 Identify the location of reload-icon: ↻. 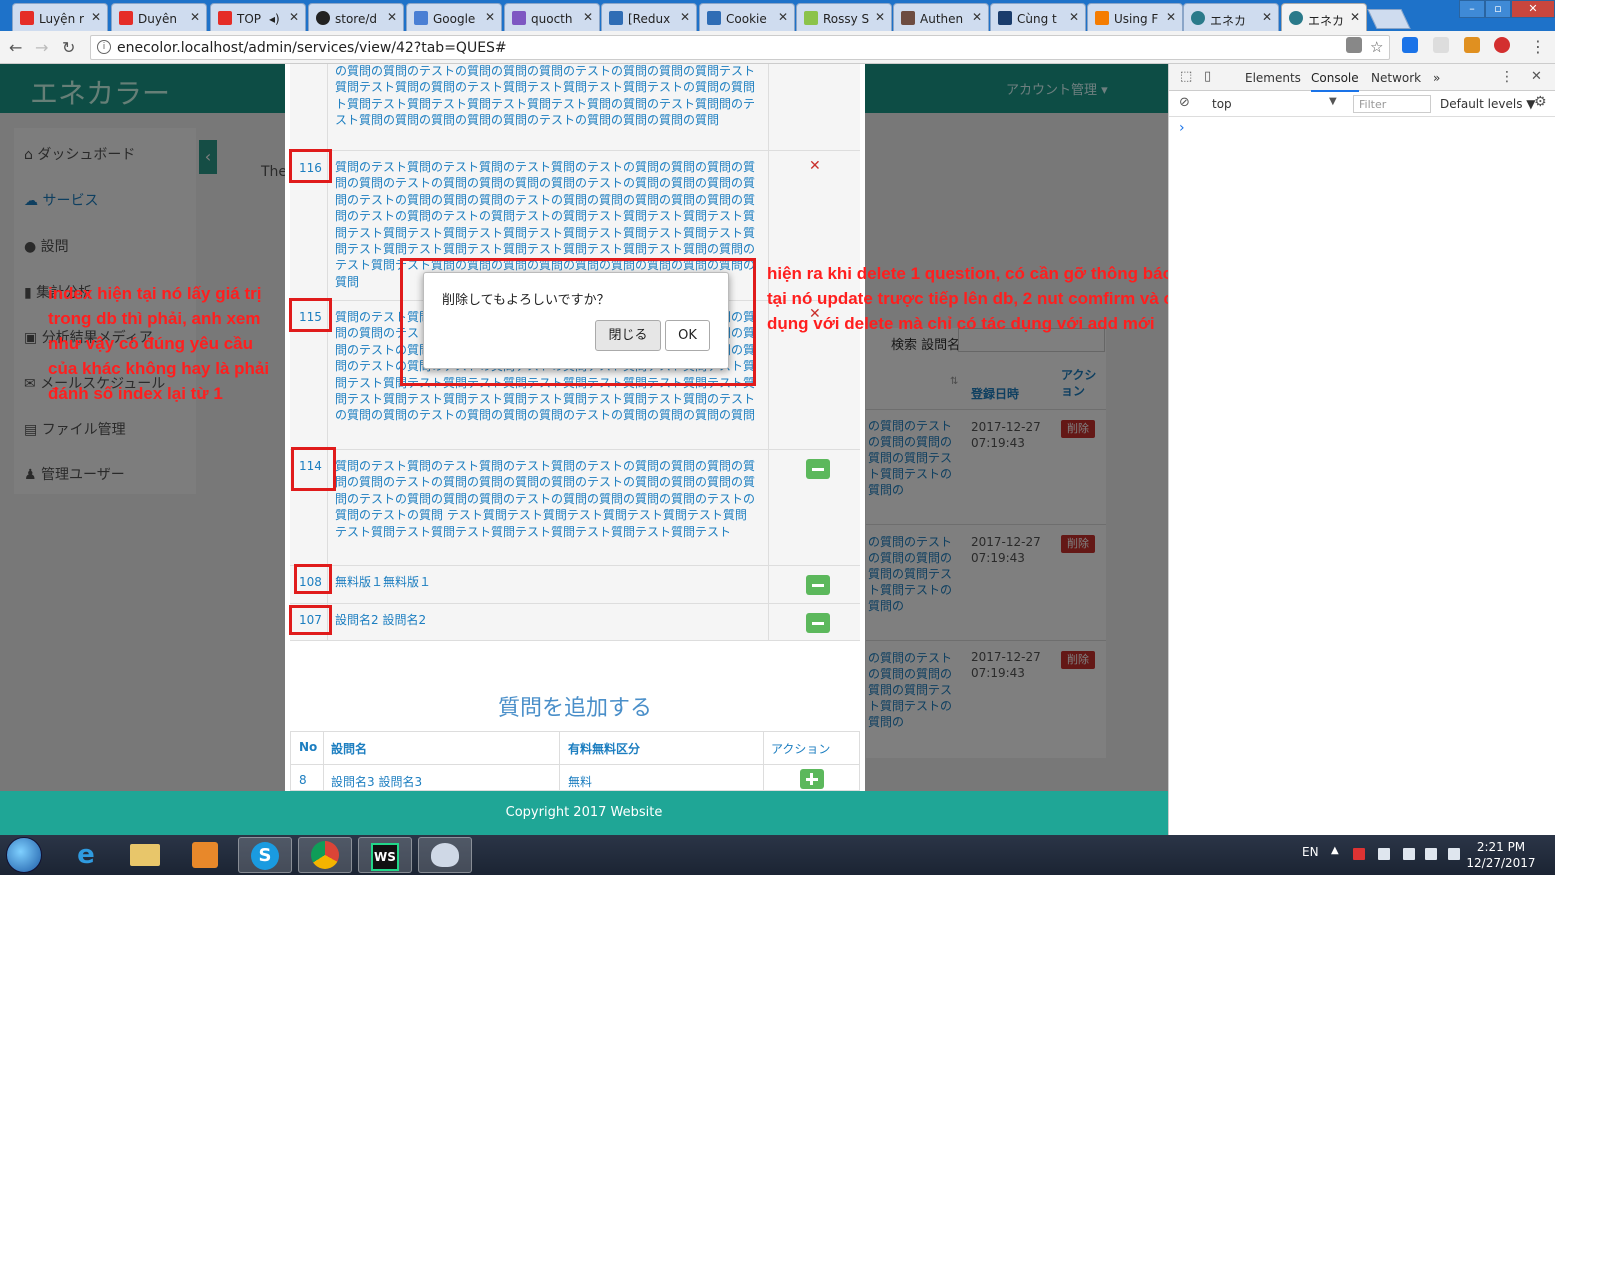
(68, 47).